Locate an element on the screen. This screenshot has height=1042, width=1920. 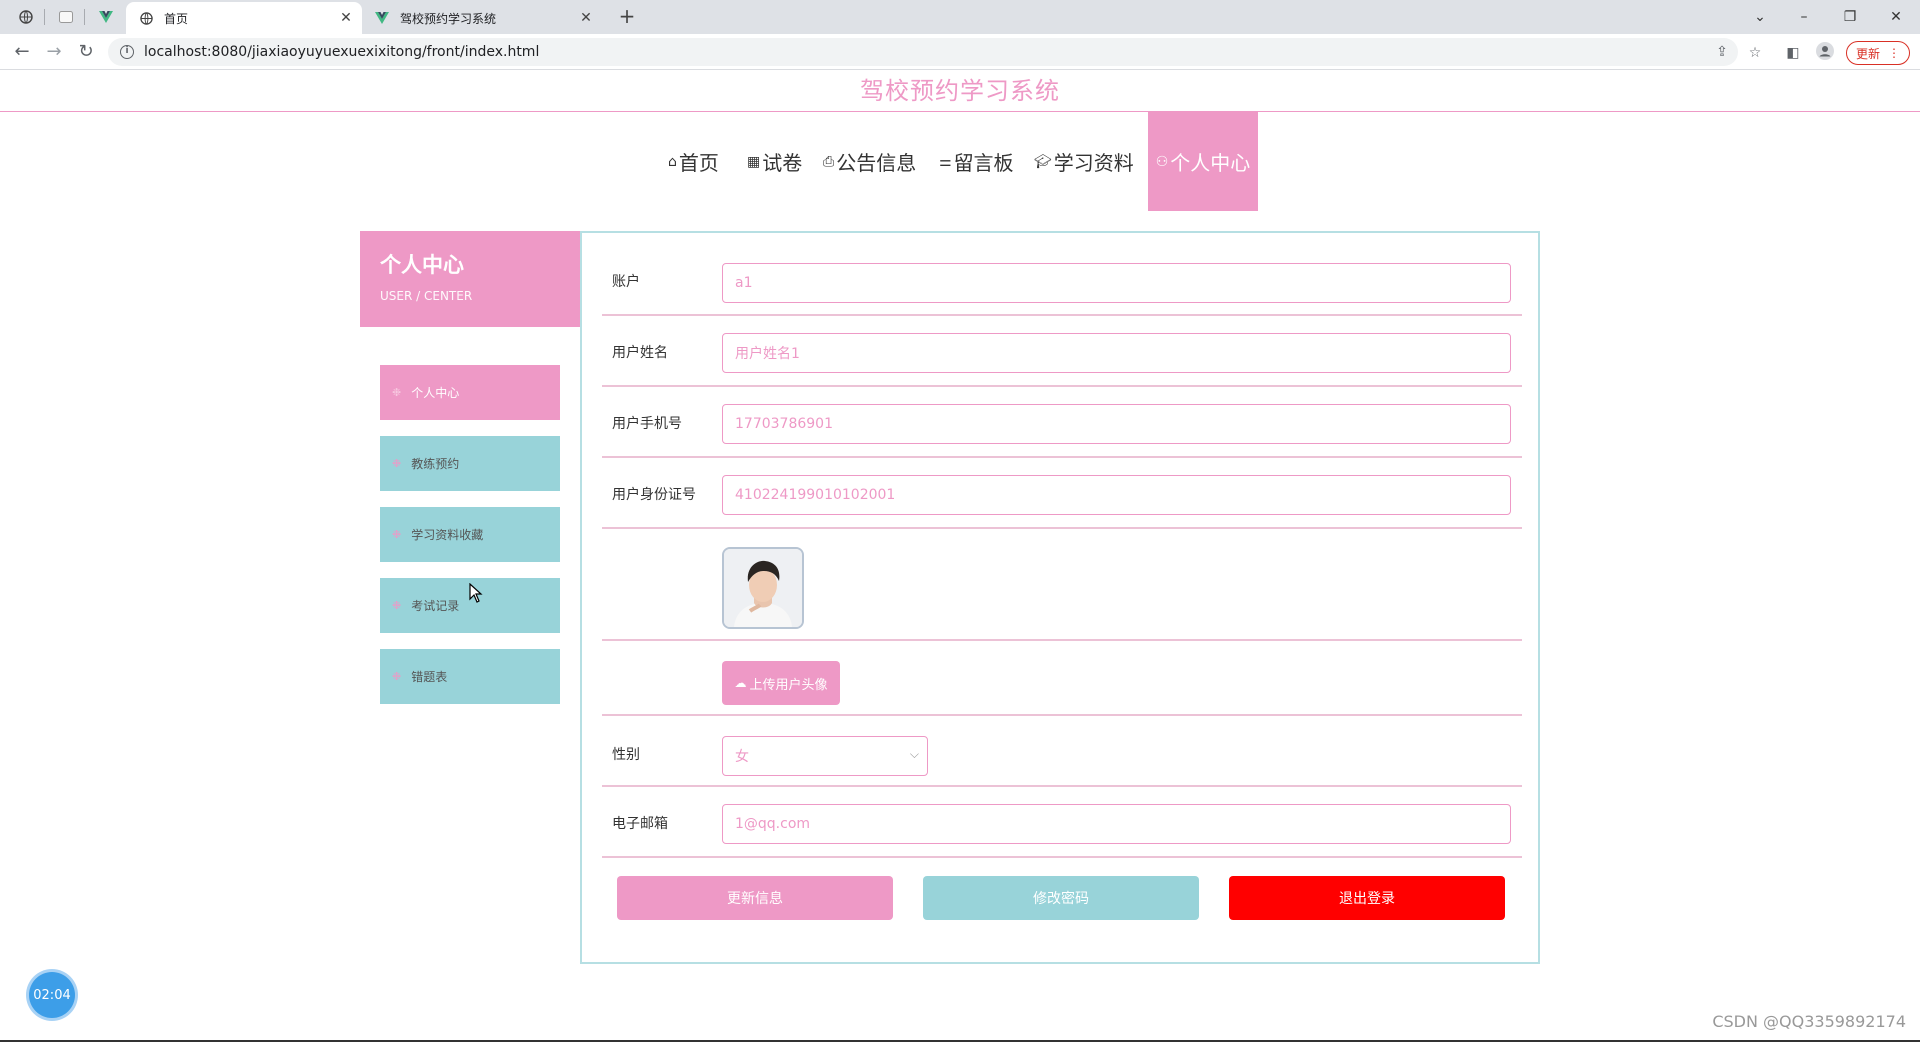
sidebar-subtitle: USER / CENTER is located at coordinates (426, 296).